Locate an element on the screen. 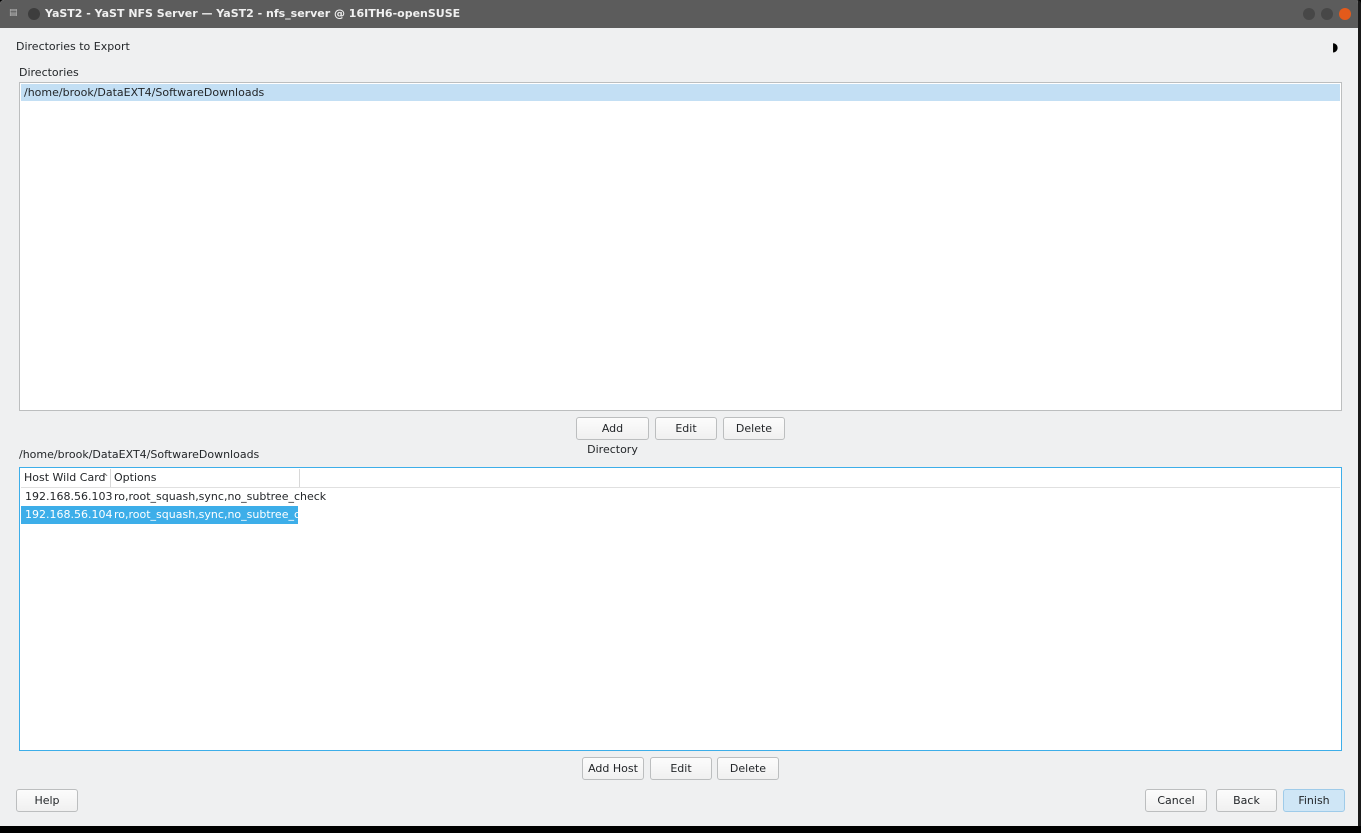 The width and height of the screenshot is (1361, 833). delete-directory-button: Delete is located at coordinates (754, 428).